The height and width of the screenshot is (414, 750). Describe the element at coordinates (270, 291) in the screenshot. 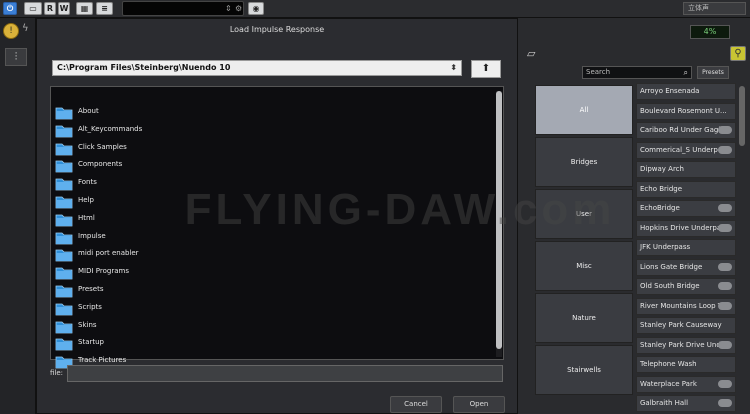

I see `folder-row: Presets` at that location.